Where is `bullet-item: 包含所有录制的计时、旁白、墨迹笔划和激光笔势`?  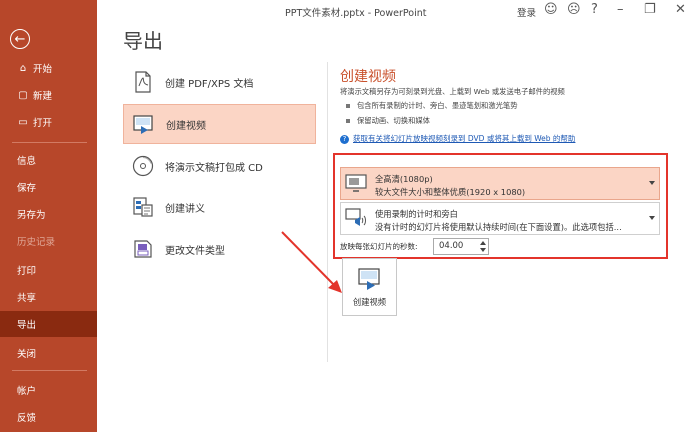 bullet-item: 包含所有录制的计时、旁白、墨迹笔划和激光笔势 is located at coordinates (432, 106).